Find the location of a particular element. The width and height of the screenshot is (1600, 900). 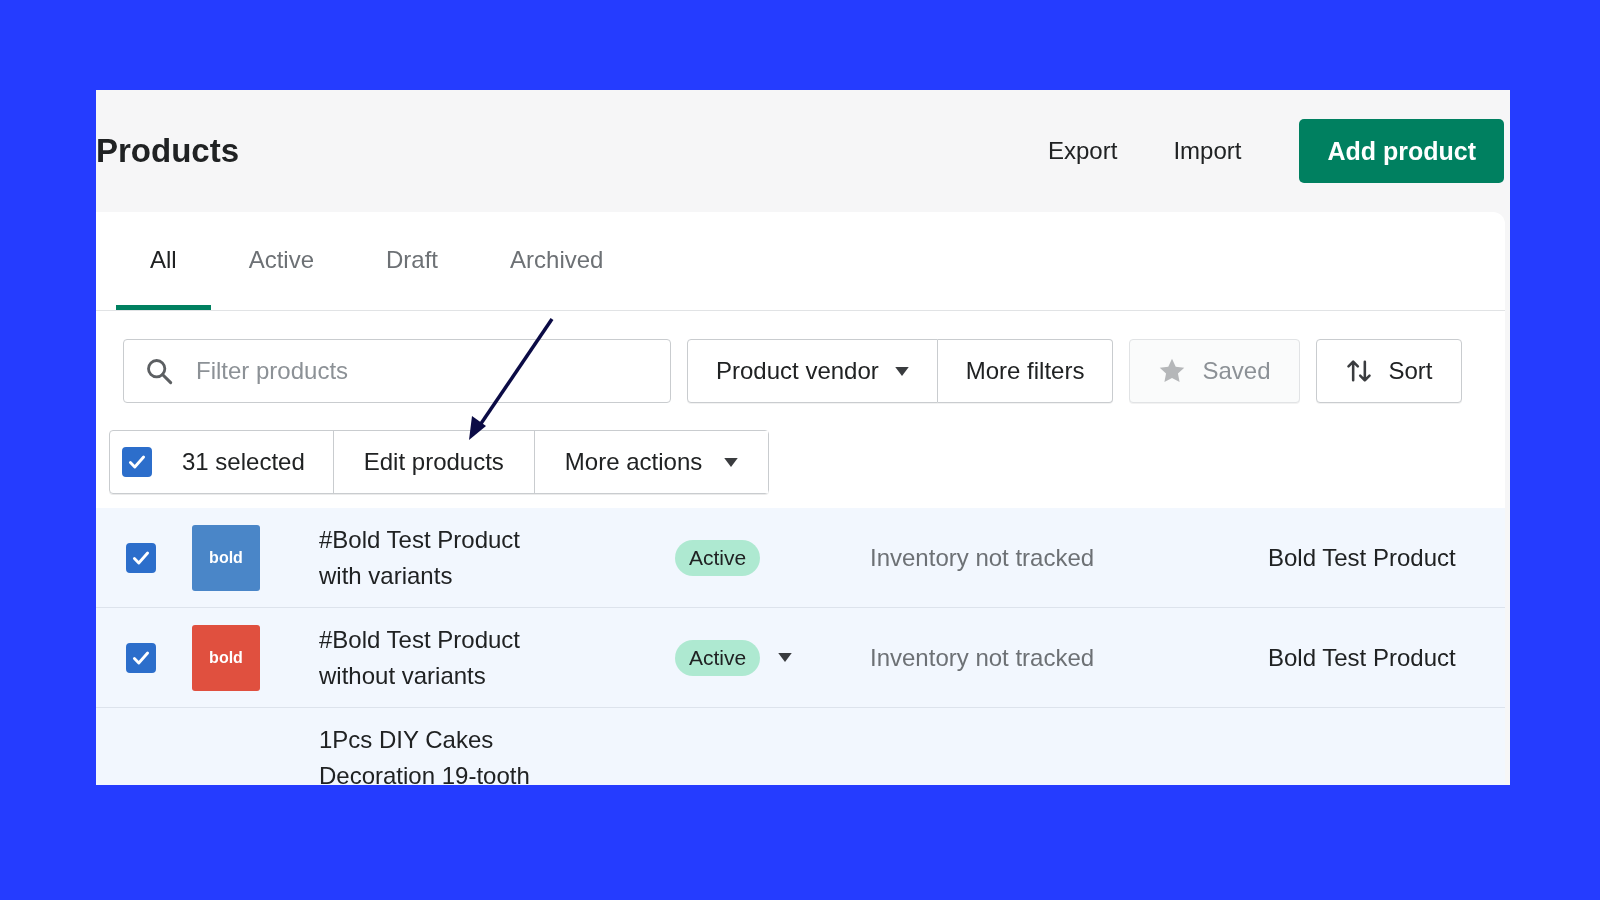

add-product-button: Add product is located at coordinates (1401, 151).